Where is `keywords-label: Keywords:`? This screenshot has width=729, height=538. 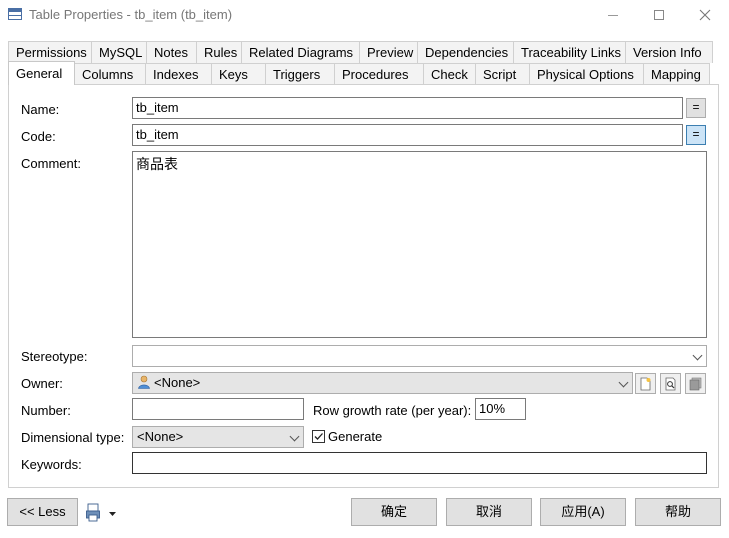 keywords-label: Keywords: is located at coordinates (51, 464).